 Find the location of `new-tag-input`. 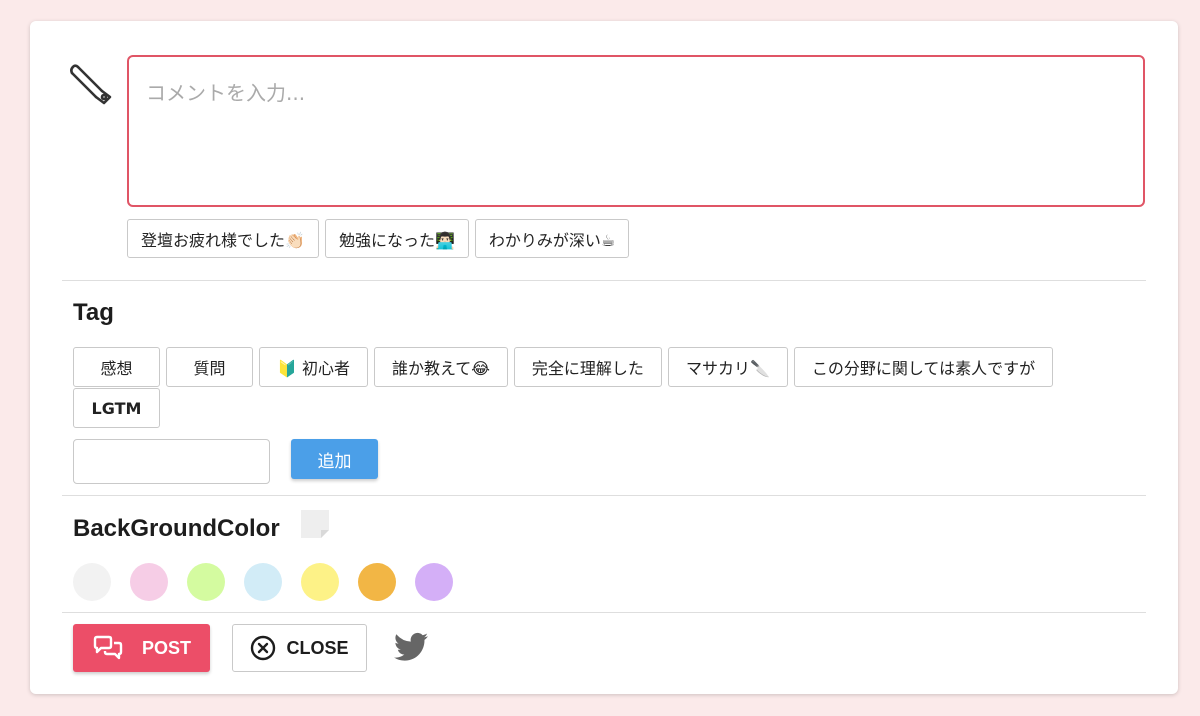

new-tag-input is located at coordinates (171, 461).